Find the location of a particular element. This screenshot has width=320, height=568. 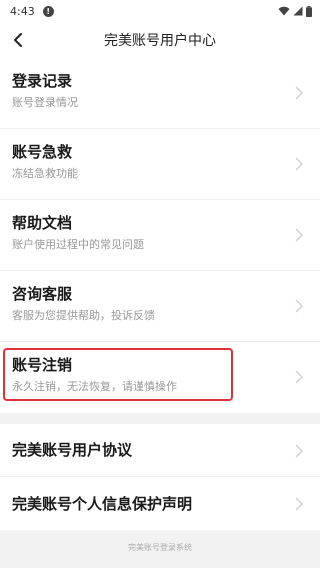

back-button is located at coordinates (18, 40).